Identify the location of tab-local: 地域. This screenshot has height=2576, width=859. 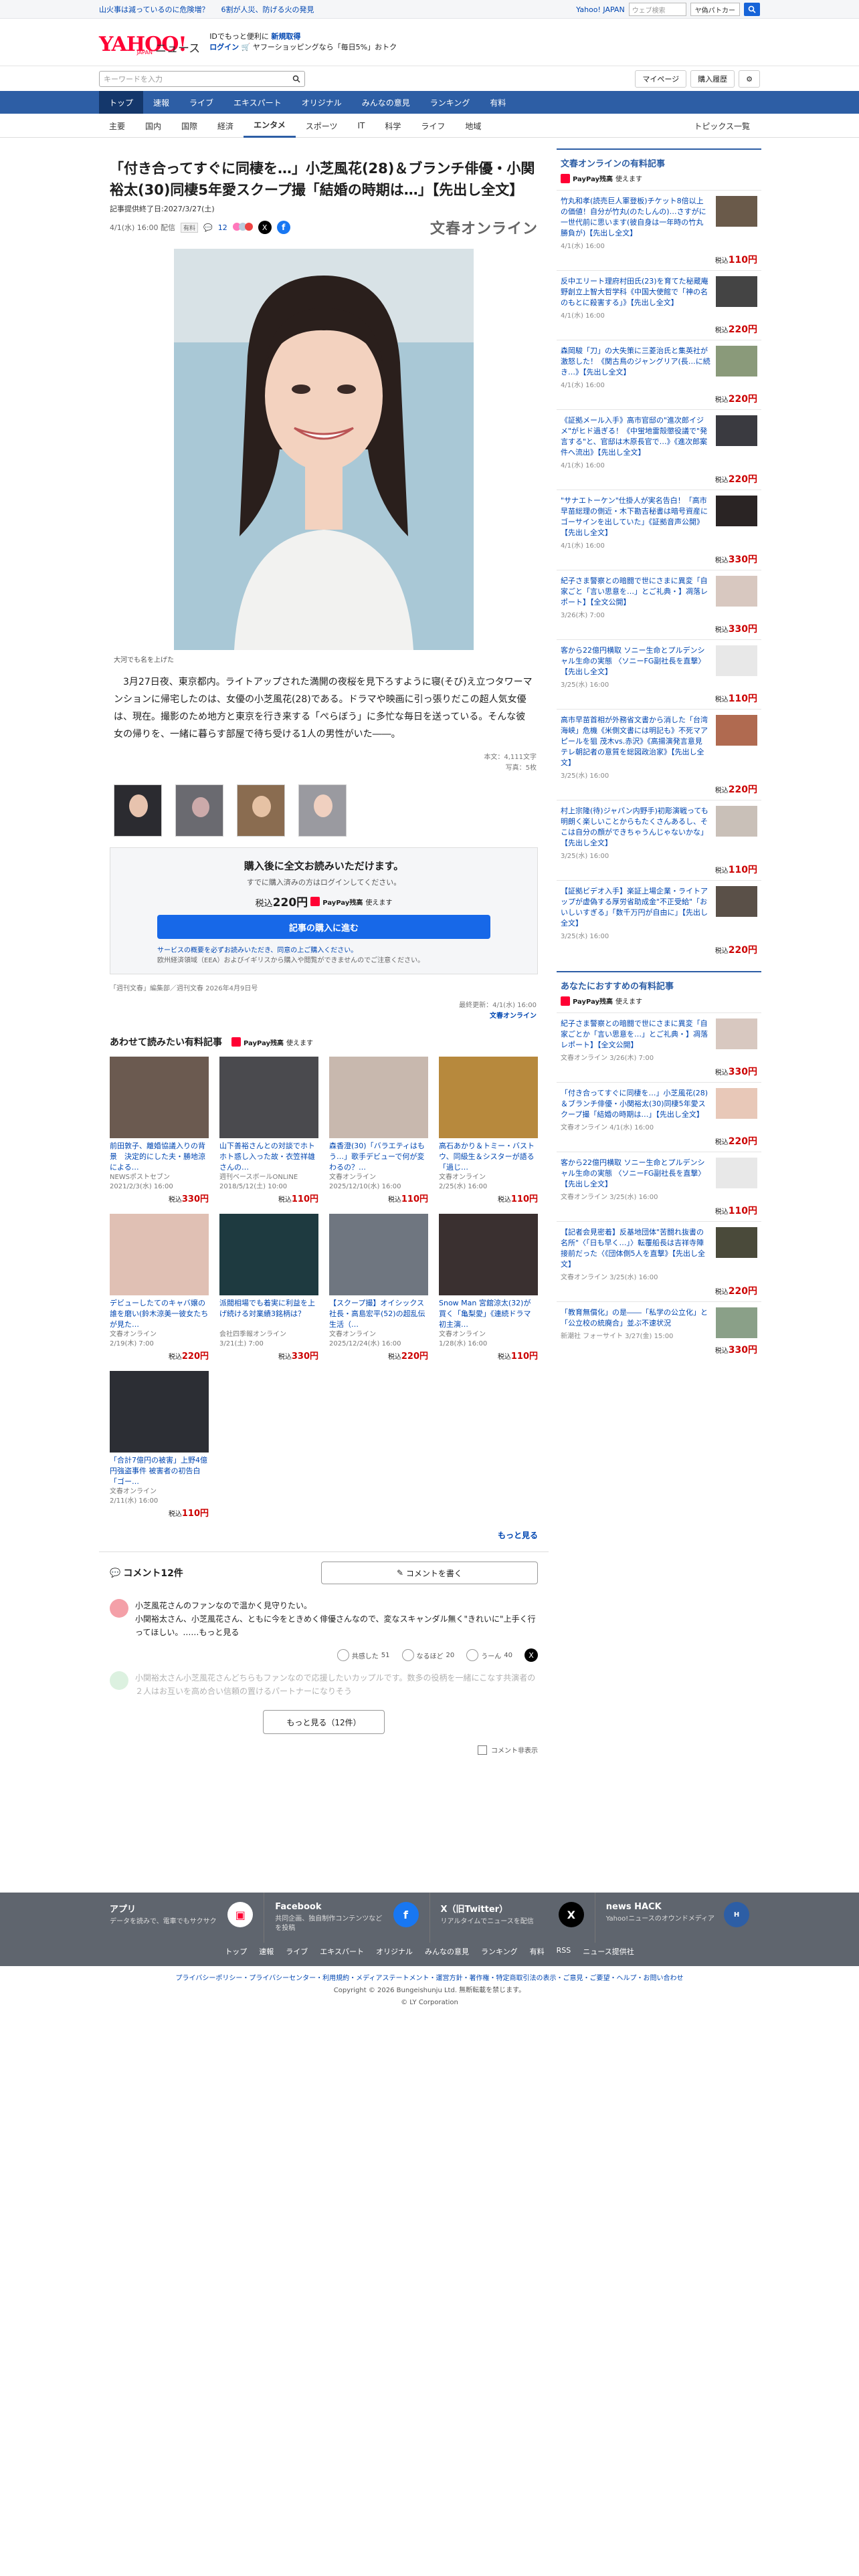
(473, 126).